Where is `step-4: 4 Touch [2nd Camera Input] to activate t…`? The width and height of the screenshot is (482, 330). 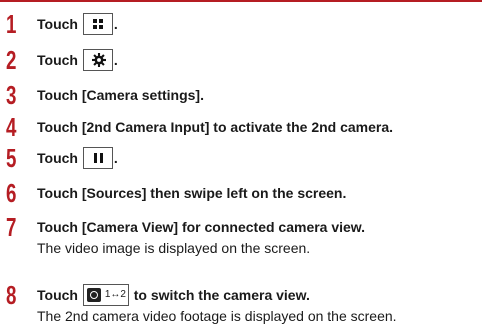 step-4: 4 Touch [2nd Camera Input] to activate t… is located at coordinates (241, 128).